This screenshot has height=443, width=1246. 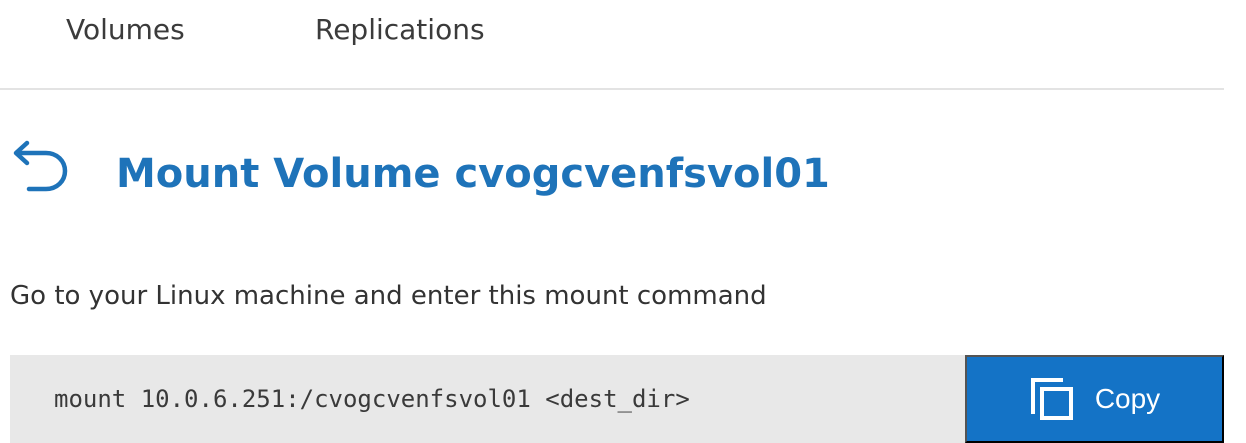 What do you see at coordinates (473, 174) in the screenshot?
I see `page-title: Mount Volume cvogcvenfsvol01` at bounding box center [473, 174].